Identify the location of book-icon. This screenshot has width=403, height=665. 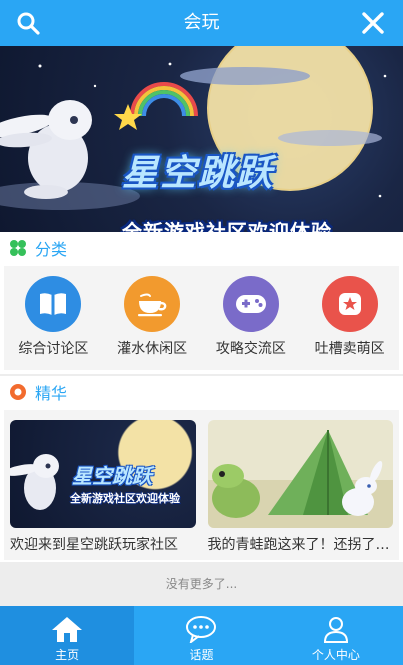
(53, 304).